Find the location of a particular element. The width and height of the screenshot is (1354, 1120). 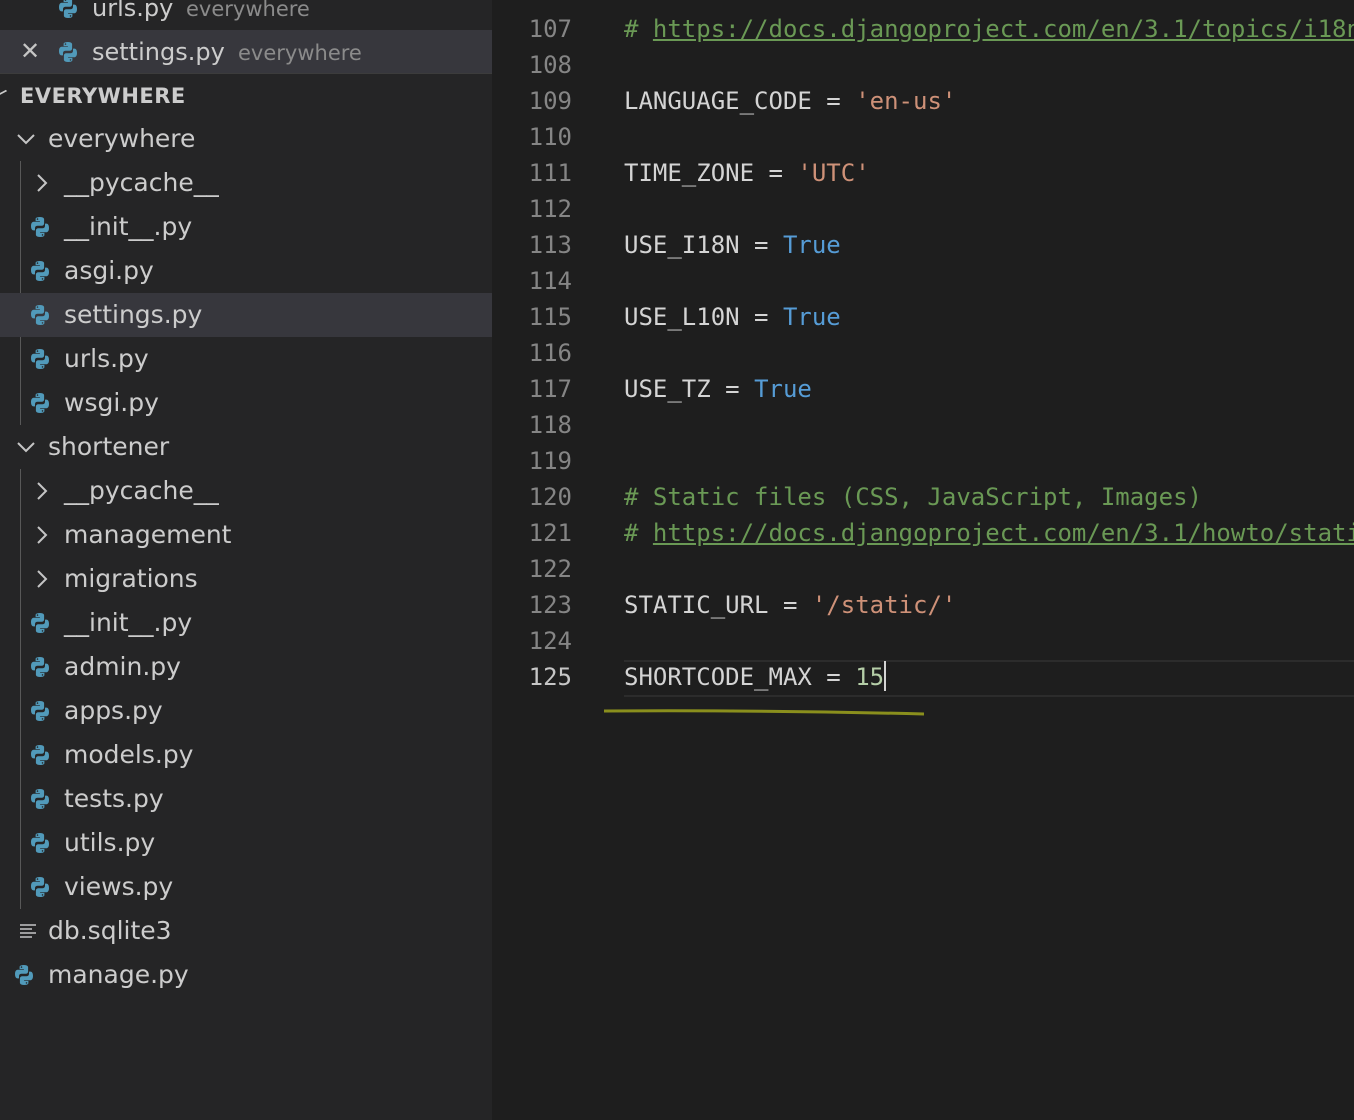

chevron-down-icon is located at coordinates (26, 447).